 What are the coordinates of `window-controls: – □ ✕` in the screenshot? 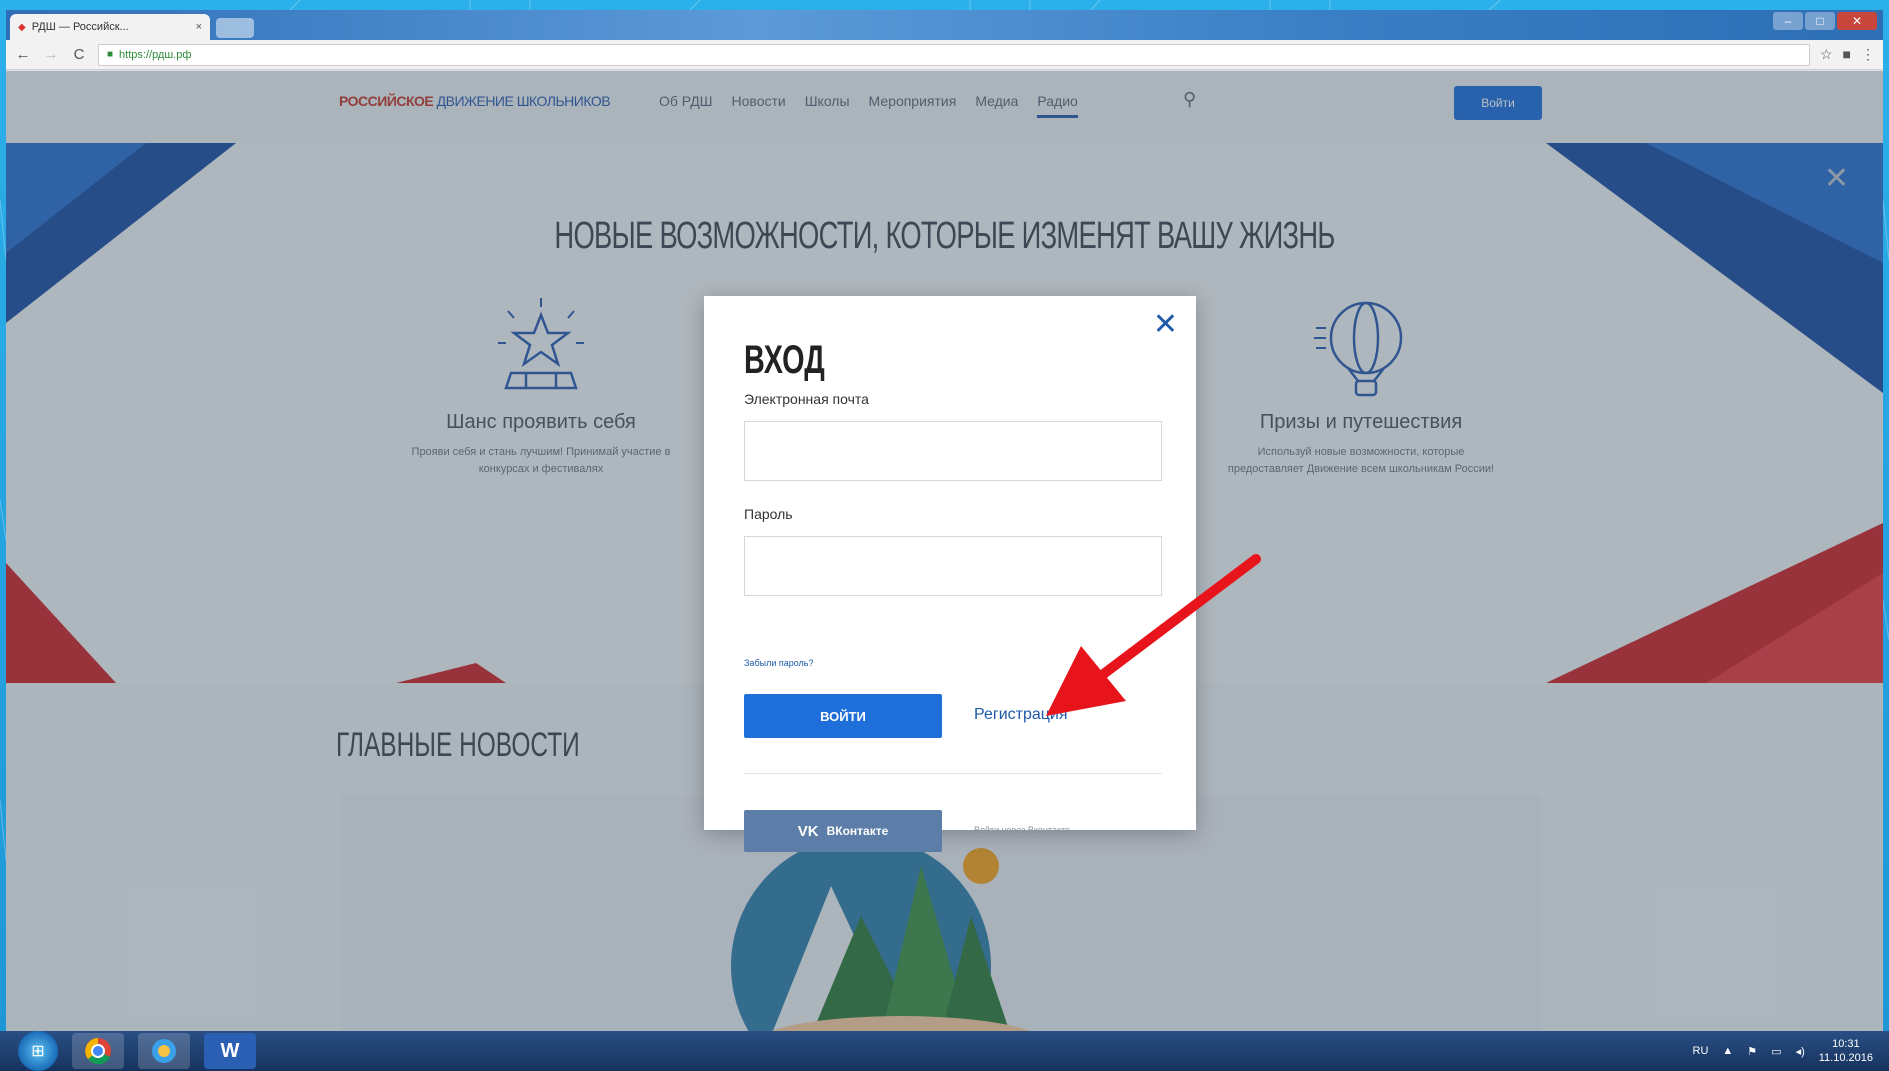 It's located at (1825, 21).